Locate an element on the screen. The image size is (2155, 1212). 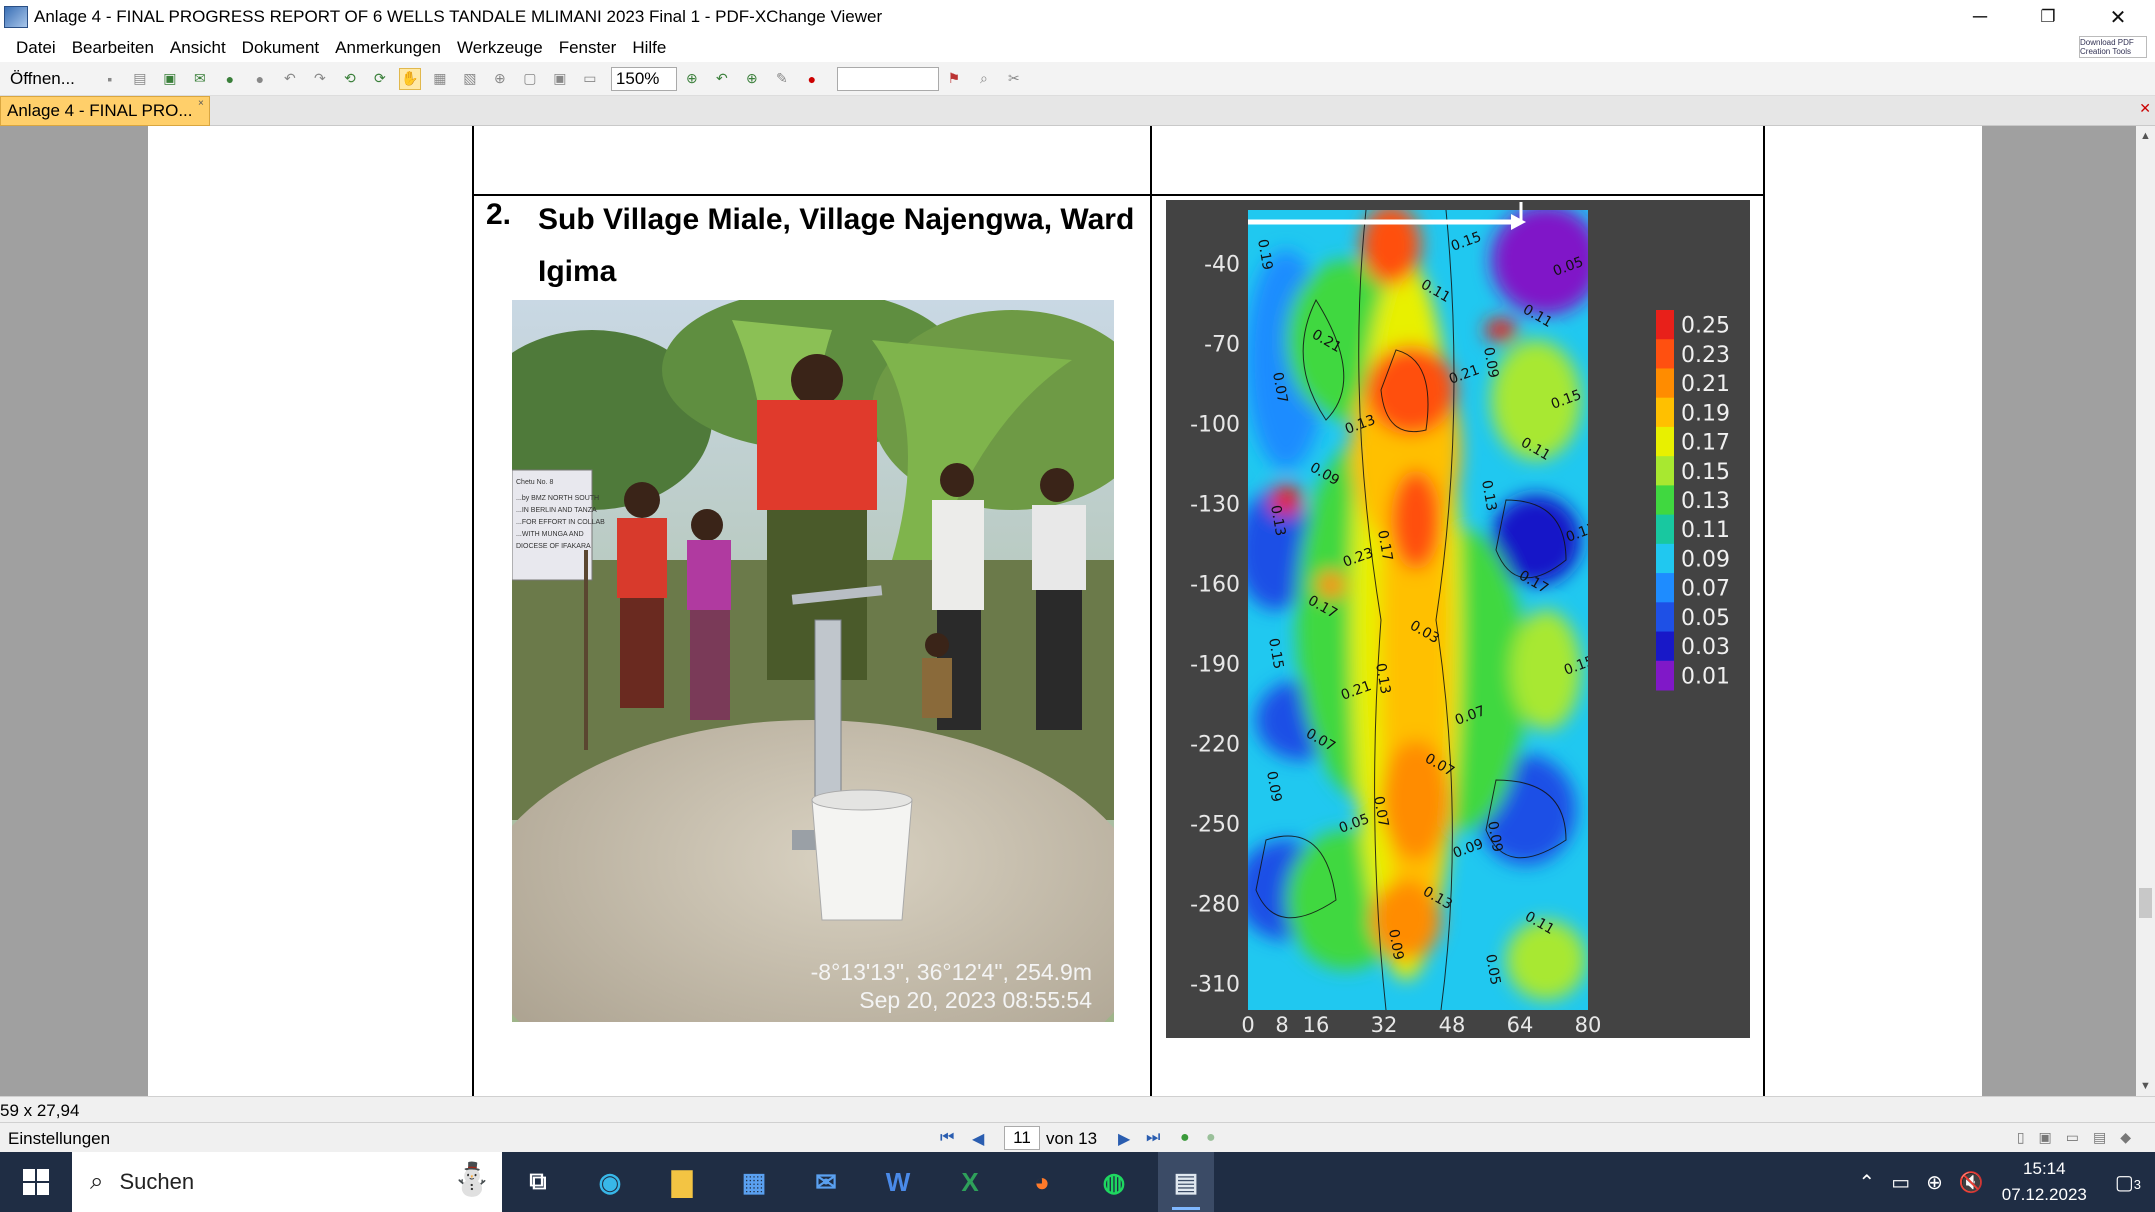
page-number-input: 11 is located at coordinates (1022, 1138).